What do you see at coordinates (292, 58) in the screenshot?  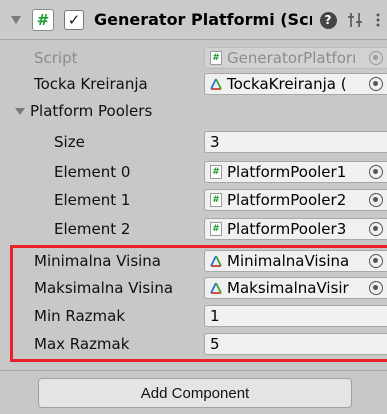 I see `script-value: GeneratorPlatforı` at bounding box center [292, 58].